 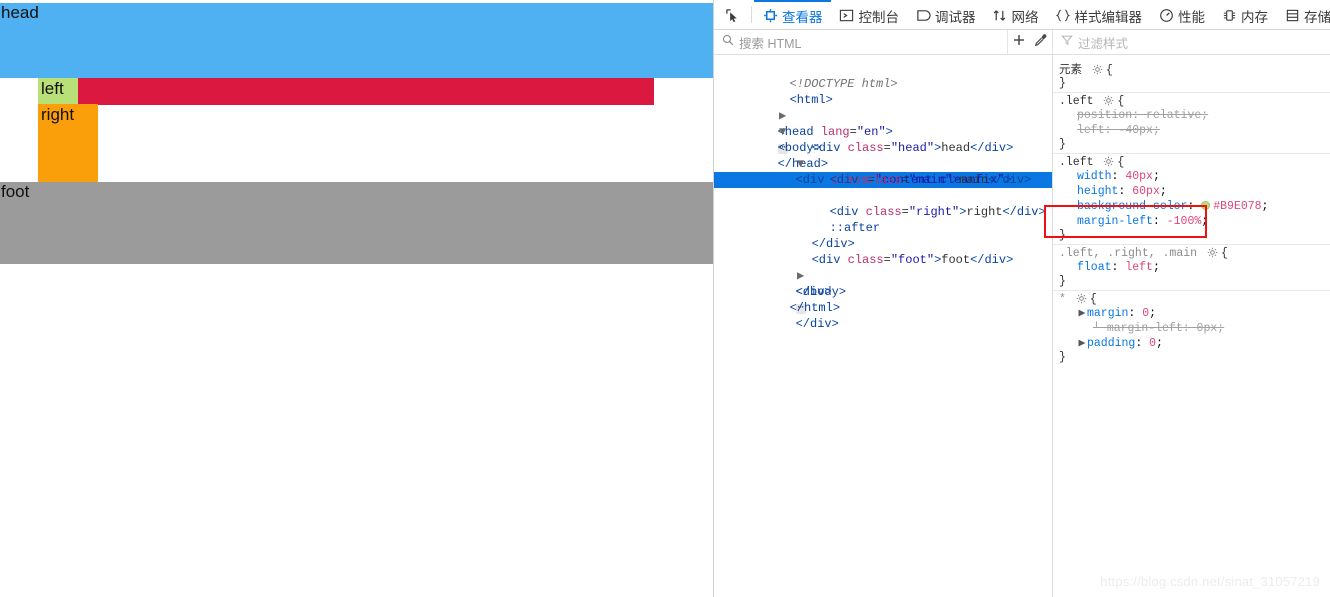 What do you see at coordinates (1317, 17) in the screenshot?
I see `tab-storage-label: 存储` at bounding box center [1317, 17].